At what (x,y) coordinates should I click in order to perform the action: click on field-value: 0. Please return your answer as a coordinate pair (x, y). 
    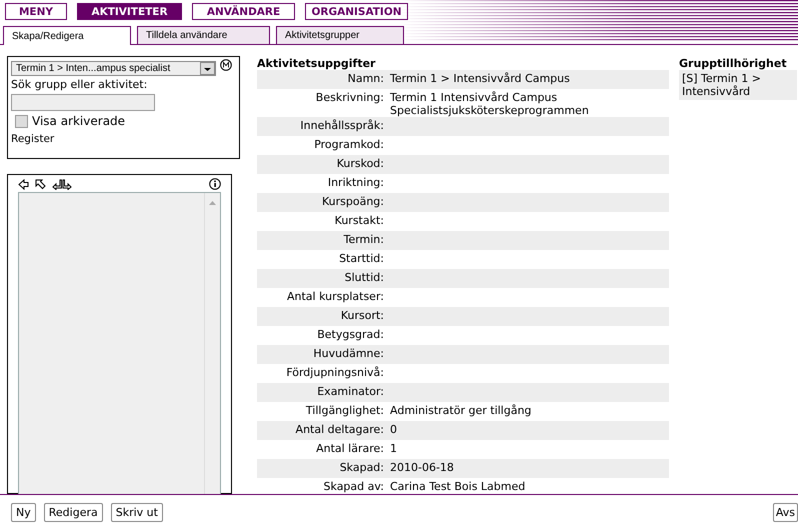
    Looking at the image, I should click on (394, 430).